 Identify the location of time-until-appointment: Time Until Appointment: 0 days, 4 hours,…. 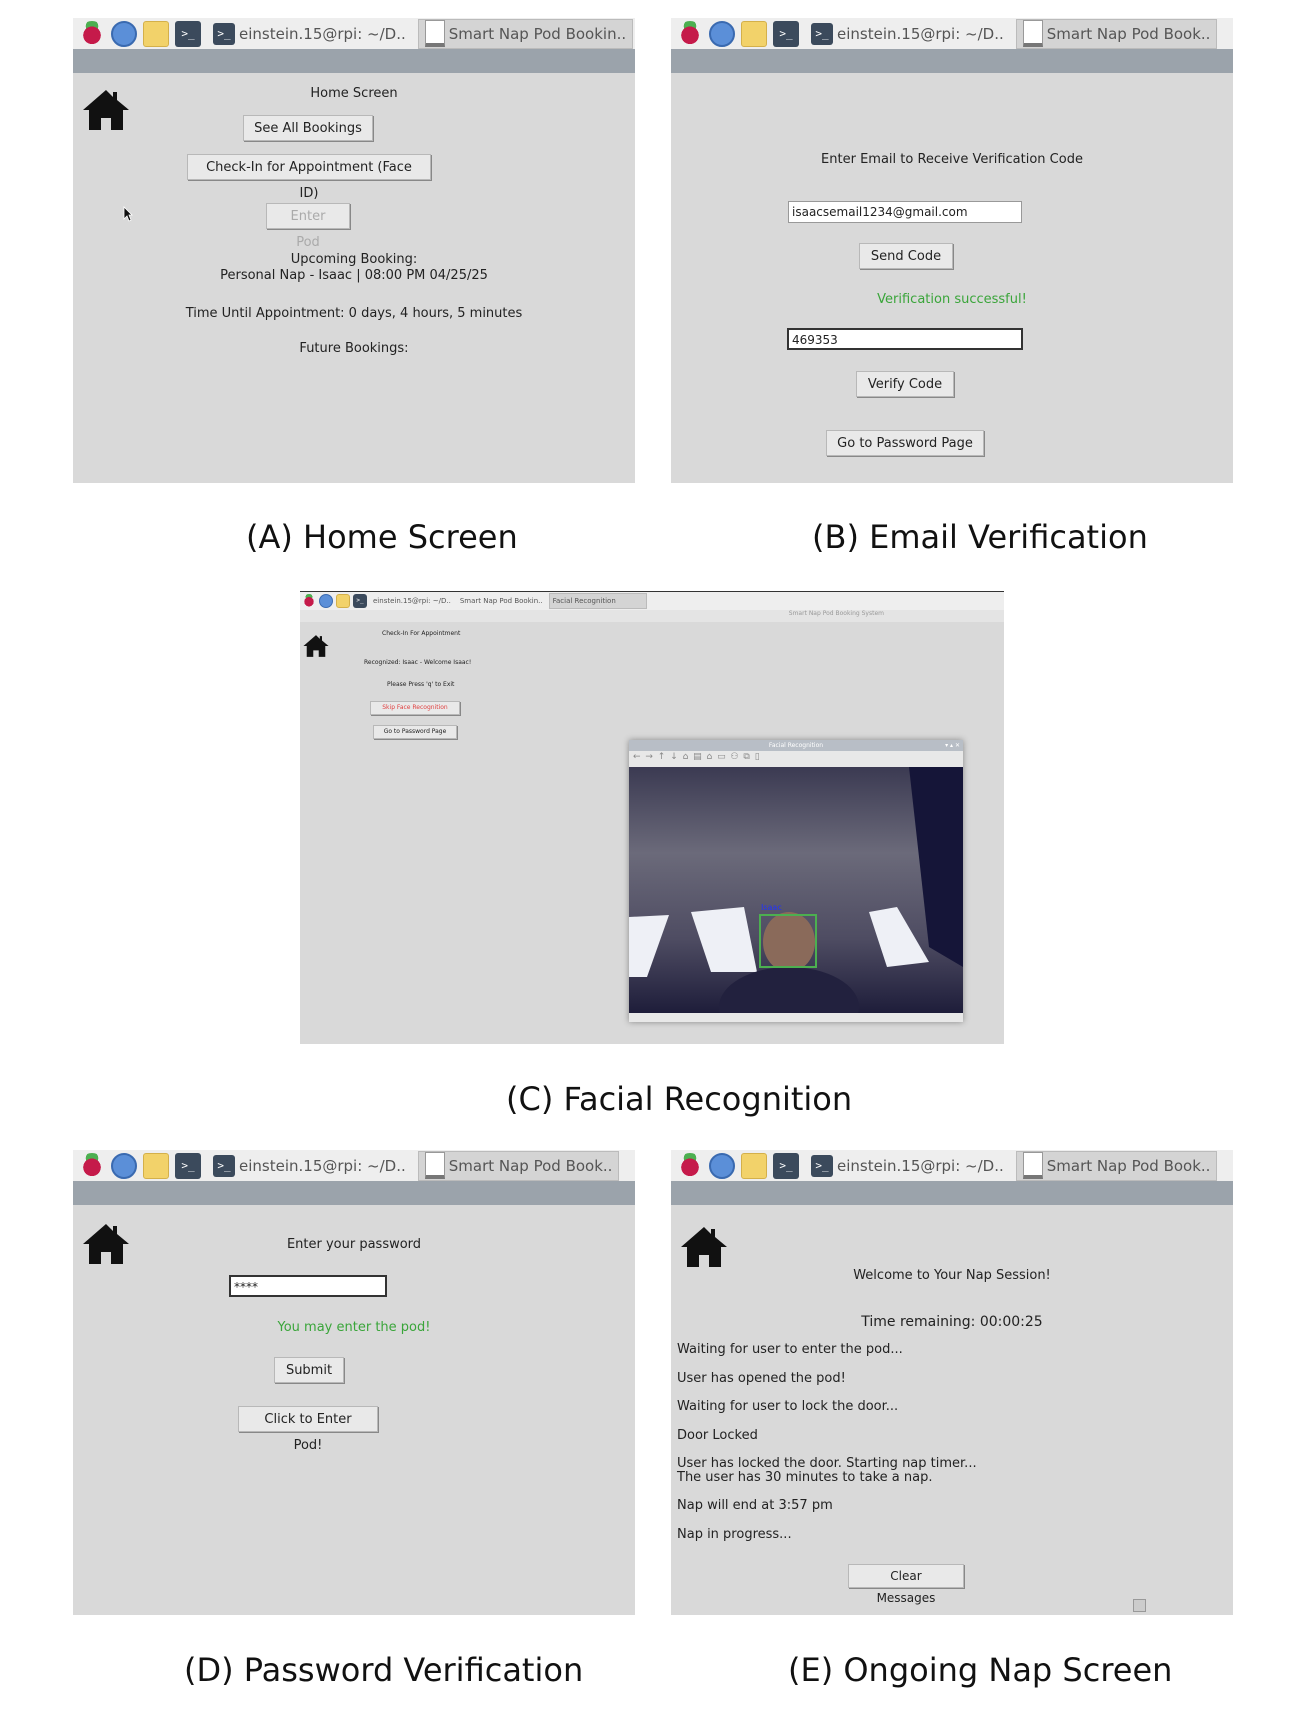
(354, 313).